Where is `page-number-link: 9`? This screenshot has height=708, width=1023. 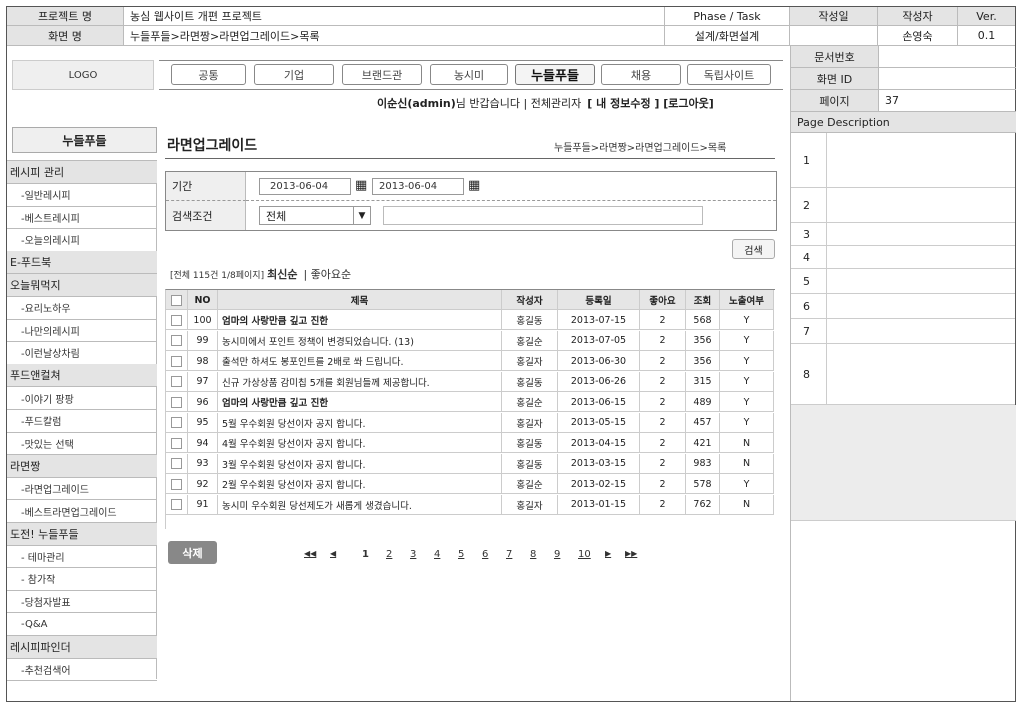
page-number-link: 9 is located at coordinates (557, 554).